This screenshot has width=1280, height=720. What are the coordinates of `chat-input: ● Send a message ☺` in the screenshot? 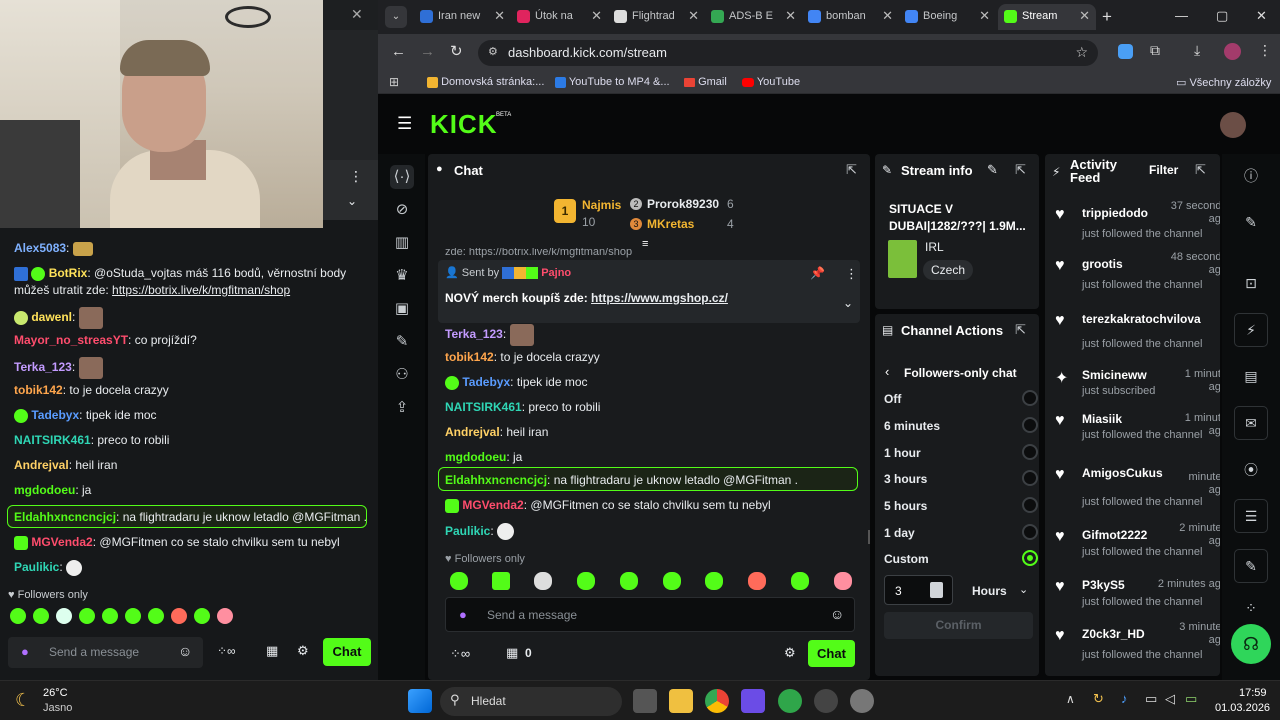 It's located at (650, 614).